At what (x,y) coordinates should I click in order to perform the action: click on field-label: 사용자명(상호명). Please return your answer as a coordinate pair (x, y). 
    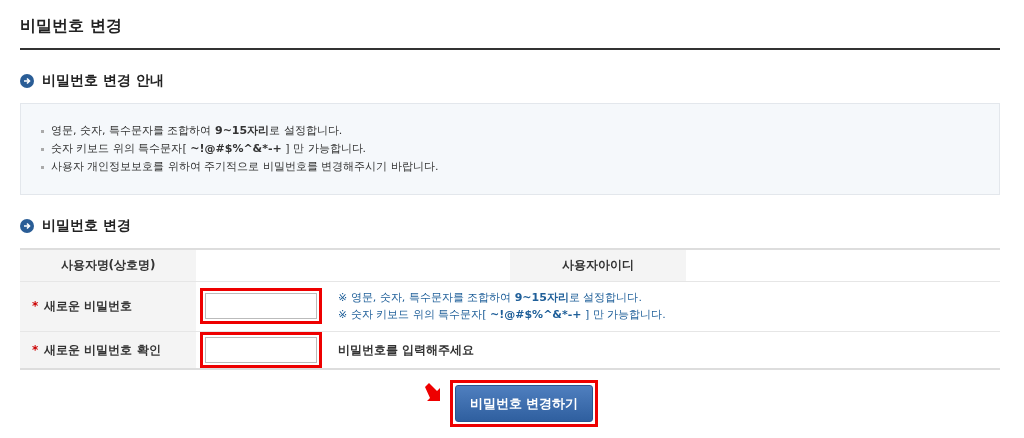
    Looking at the image, I should click on (108, 265).